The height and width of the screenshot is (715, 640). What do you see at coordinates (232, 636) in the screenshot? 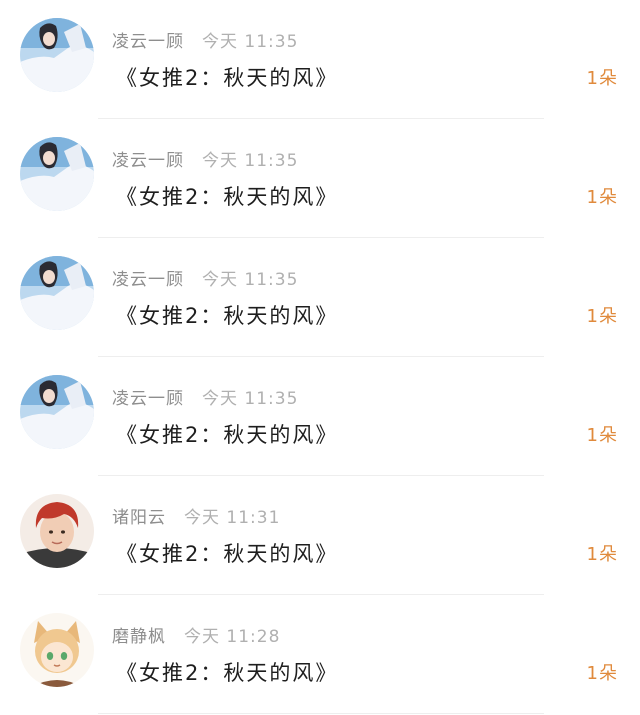
I see `send-time: 今天 11:28` at bounding box center [232, 636].